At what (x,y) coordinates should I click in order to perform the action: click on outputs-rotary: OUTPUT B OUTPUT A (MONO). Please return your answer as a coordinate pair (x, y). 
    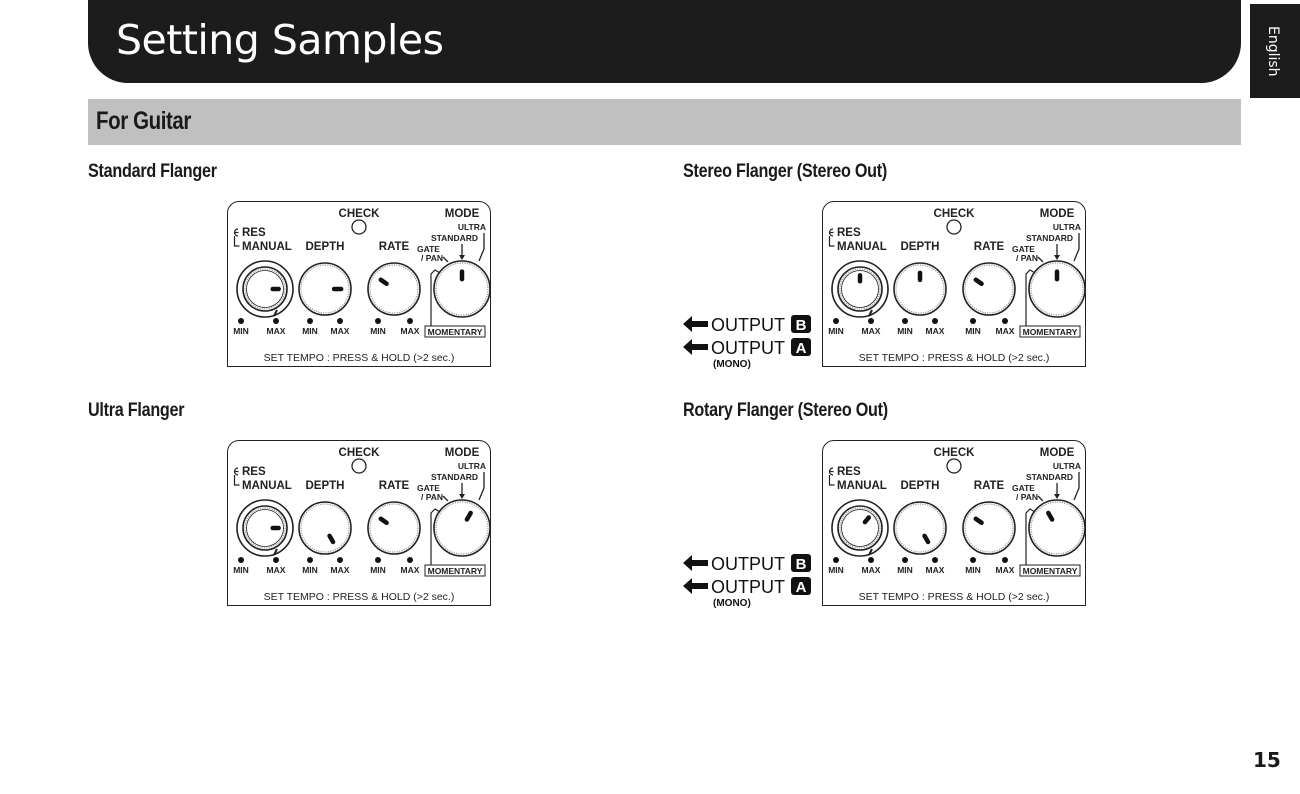
    Looking at the image, I should click on (750, 581).